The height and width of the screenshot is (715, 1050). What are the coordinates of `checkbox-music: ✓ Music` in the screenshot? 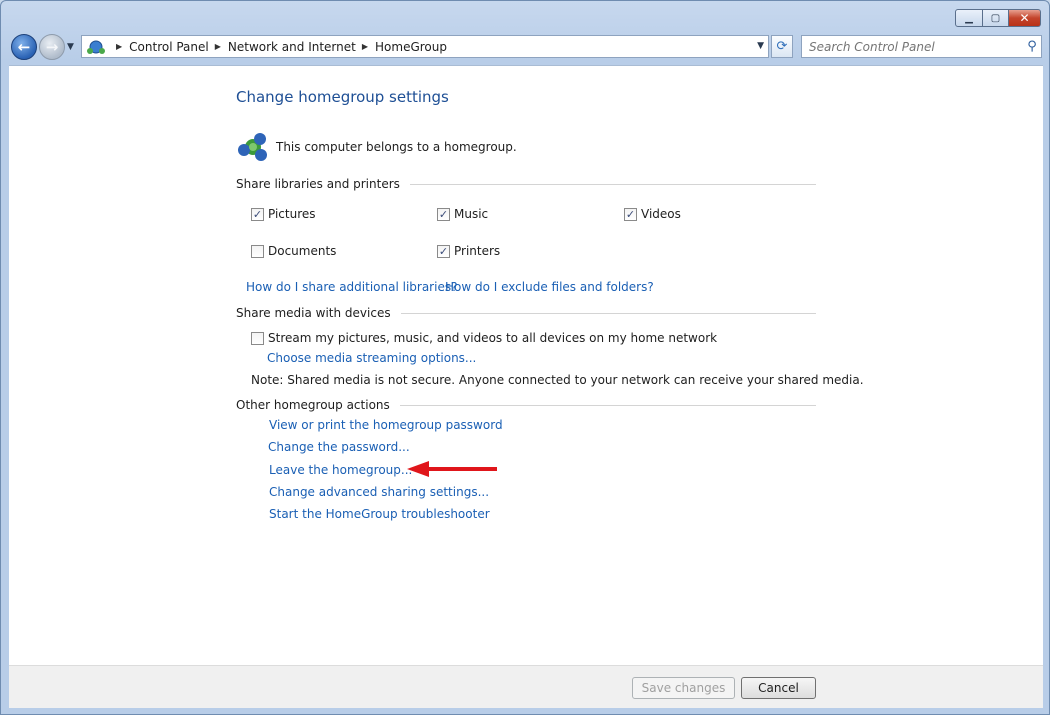 It's located at (462, 214).